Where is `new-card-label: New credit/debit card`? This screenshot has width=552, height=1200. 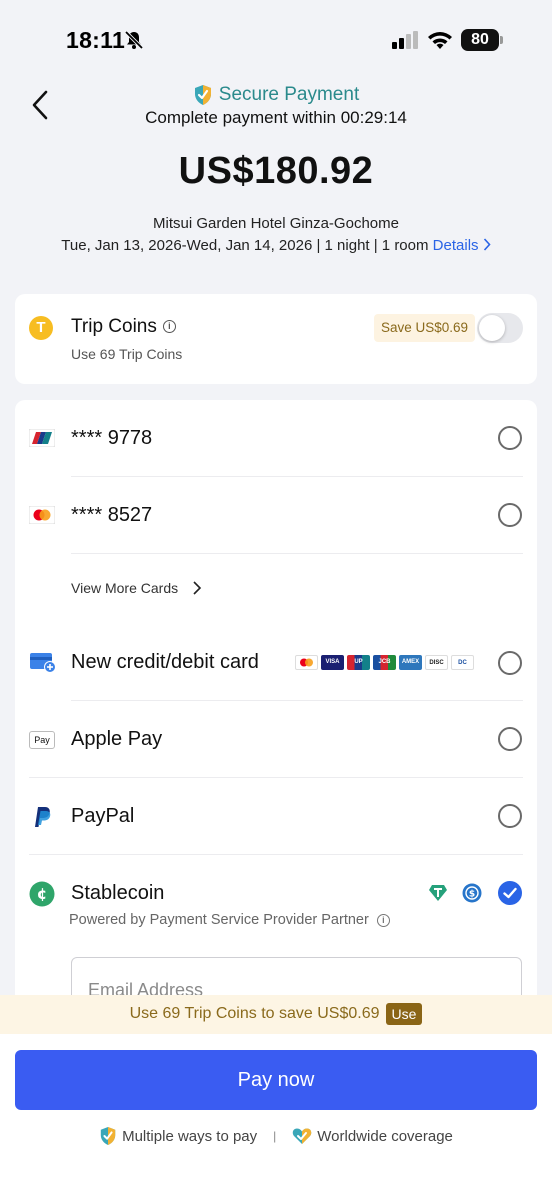 new-card-label: New credit/debit card is located at coordinates (165, 662).